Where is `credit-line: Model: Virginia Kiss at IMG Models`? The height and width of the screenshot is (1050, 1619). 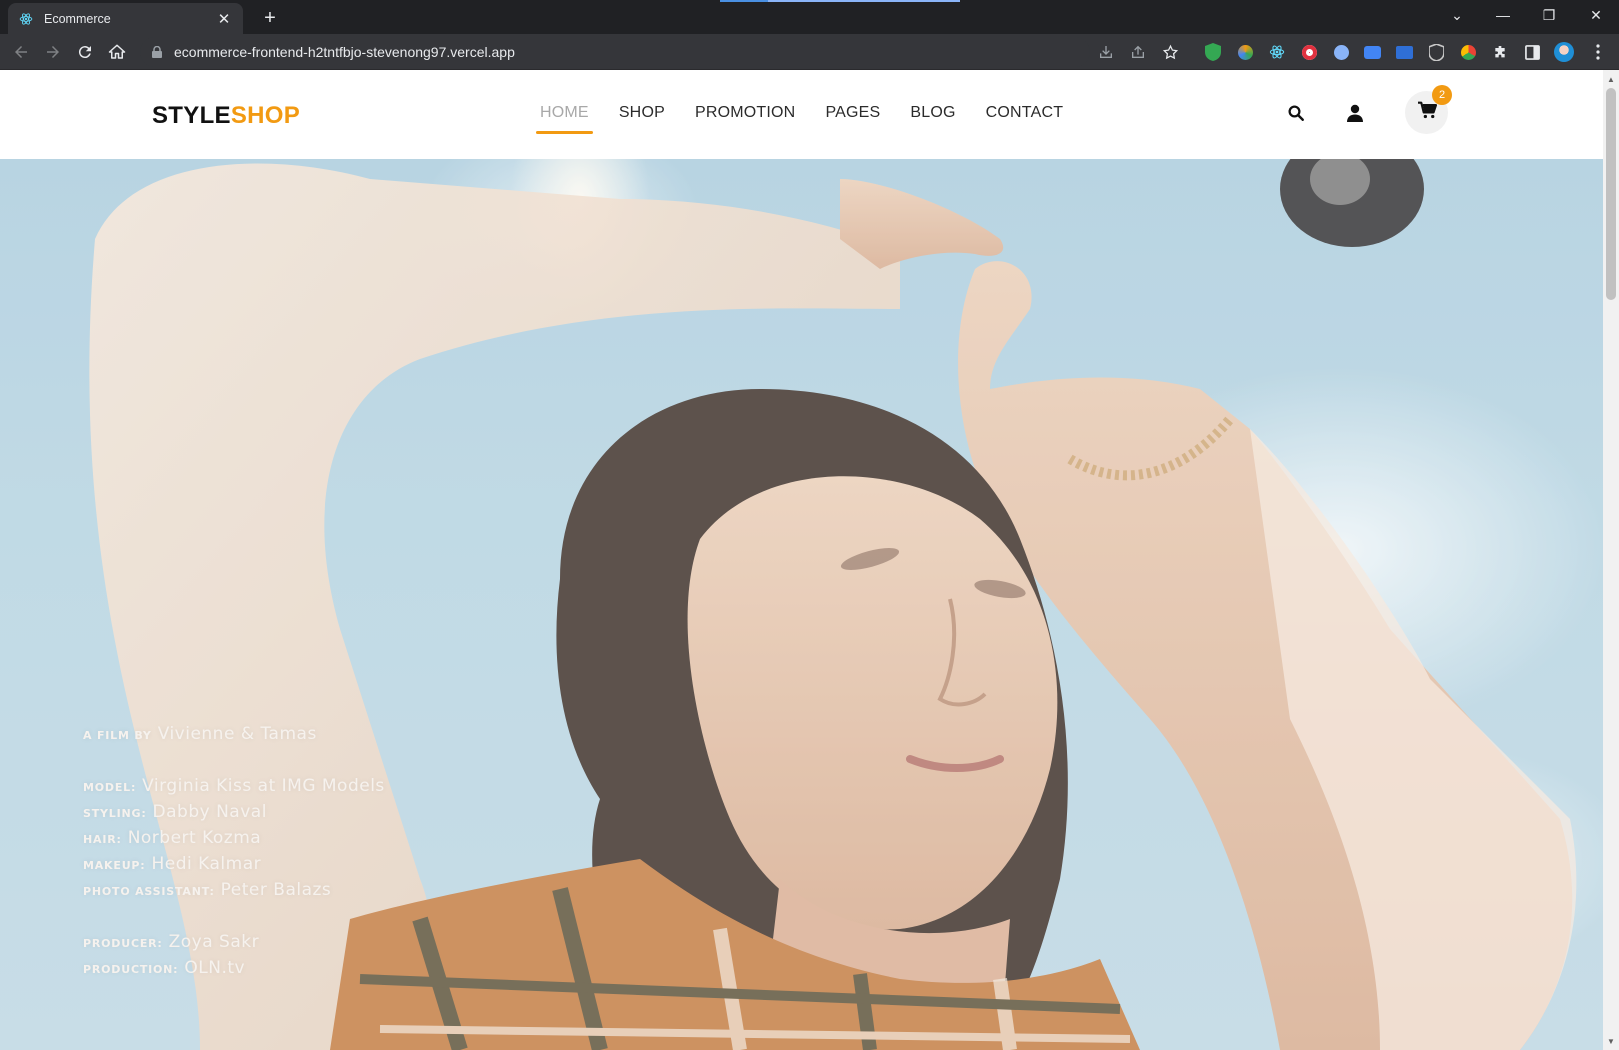 credit-line: Model: Virginia Kiss at IMG Models is located at coordinates (234, 789).